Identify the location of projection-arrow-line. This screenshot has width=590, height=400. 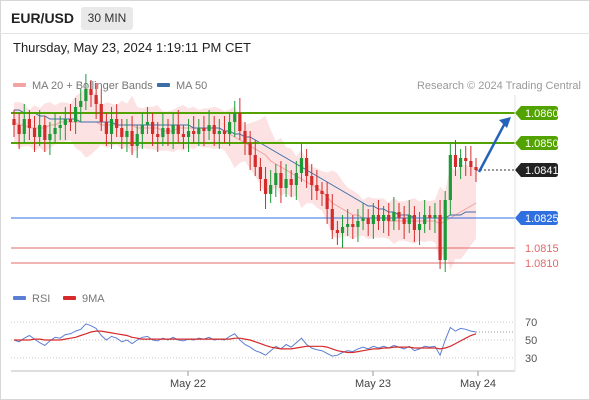
(492, 147).